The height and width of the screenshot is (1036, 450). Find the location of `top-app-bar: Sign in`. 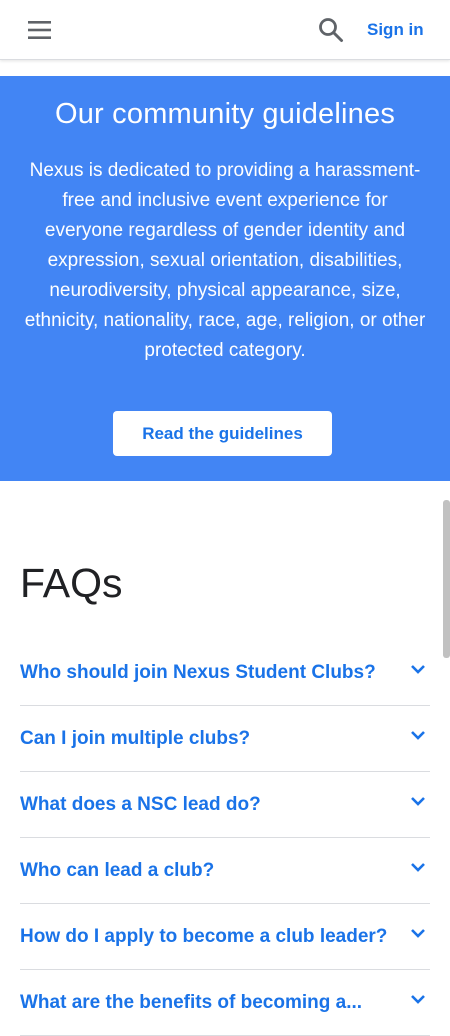

top-app-bar: Sign in is located at coordinates (225, 30).